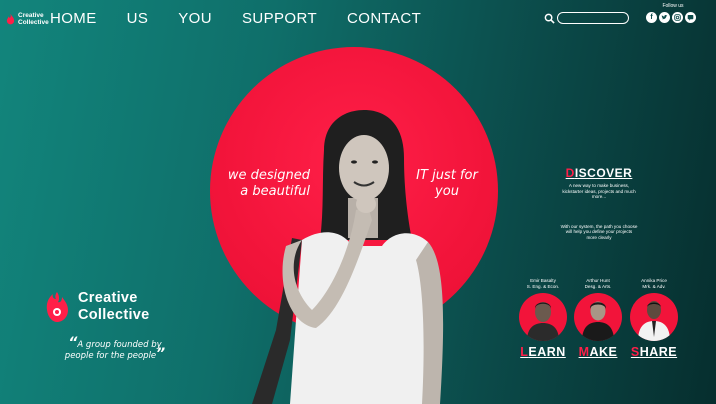 This screenshot has width=716, height=404. I want to click on learn-rest: EARN, so click(547, 352).